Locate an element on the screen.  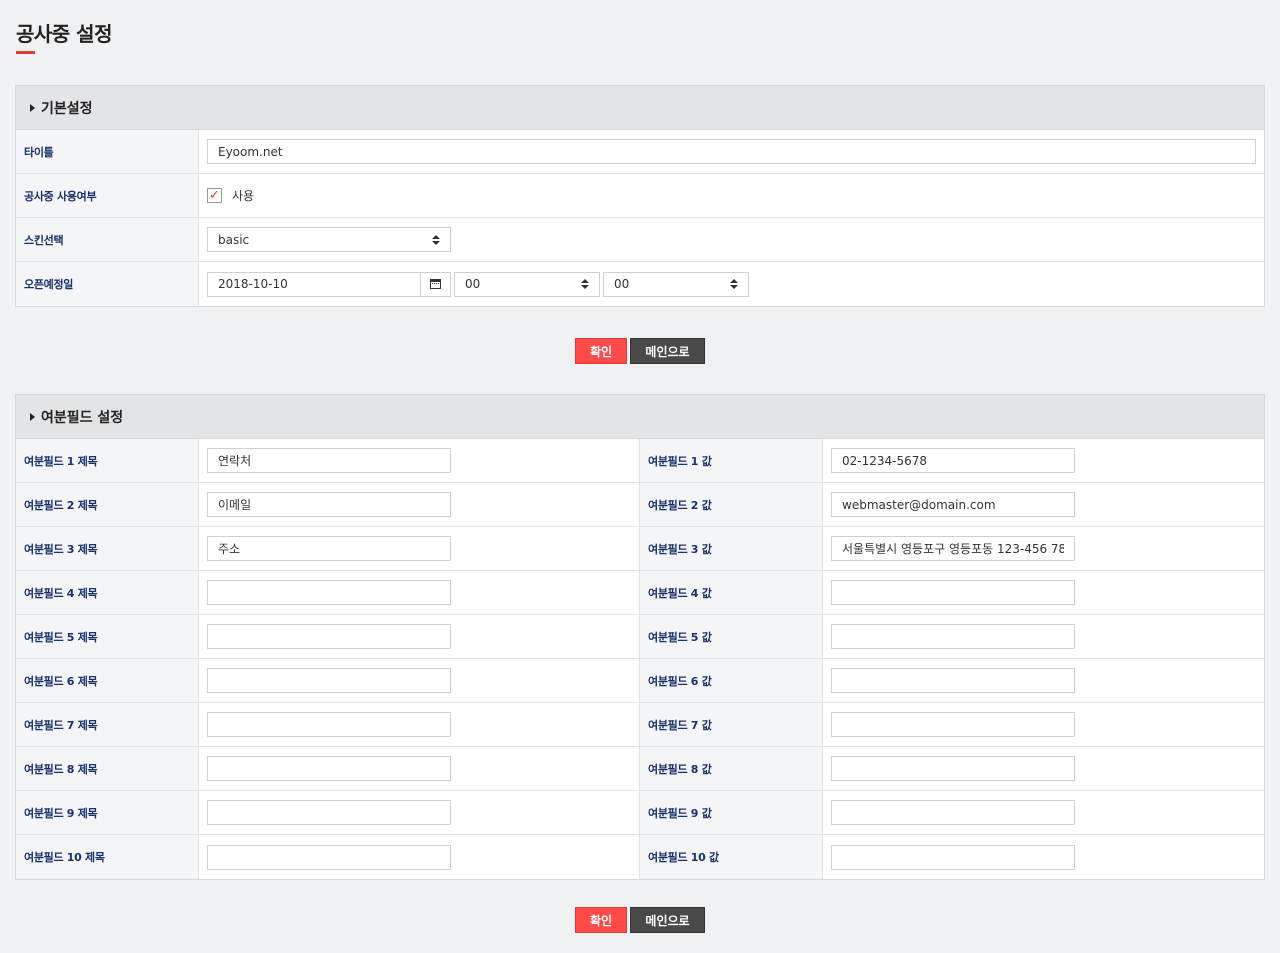
extra-value-label: 여분필드 6 값 is located at coordinates (731, 680).